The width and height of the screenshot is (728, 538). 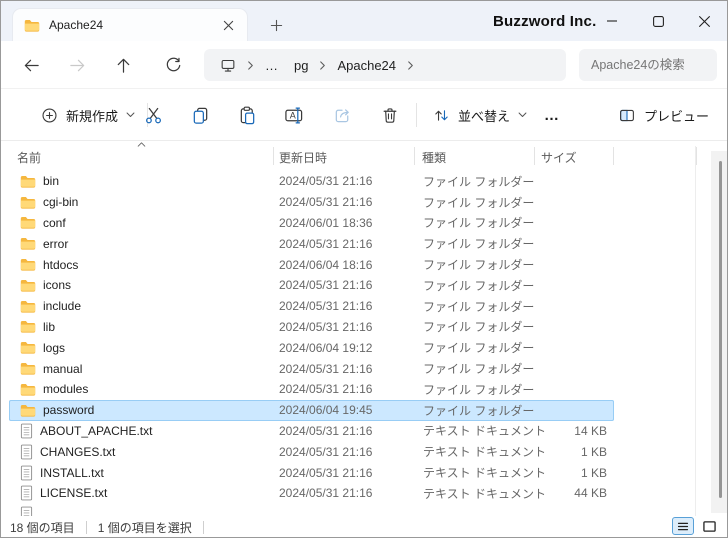 I want to click on list-item: modules 2024/05/31 21:16 ファイル フォルダー, so click(x=311, y=389).